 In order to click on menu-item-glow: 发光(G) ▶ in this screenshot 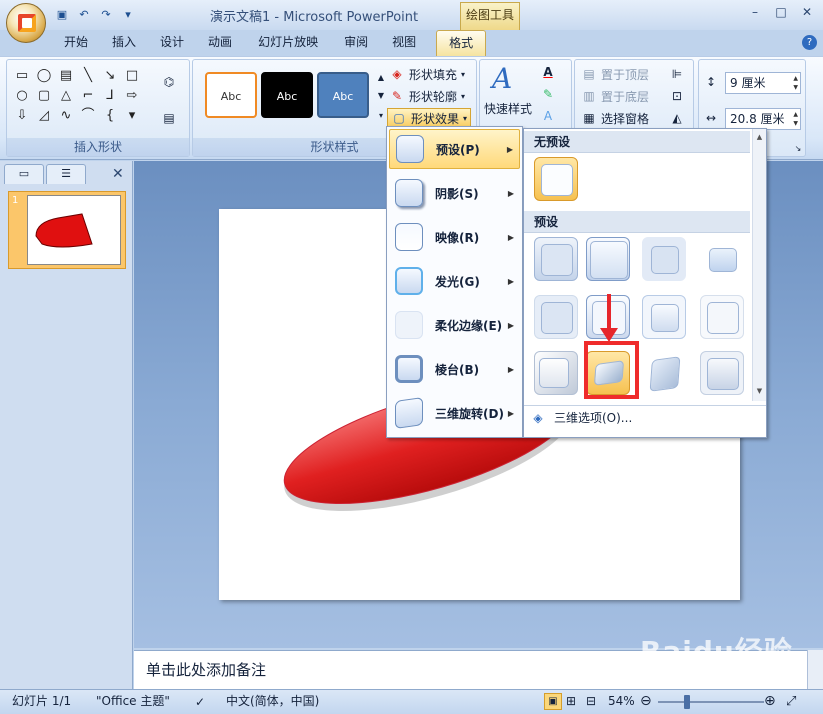, I will do `click(454, 281)`.